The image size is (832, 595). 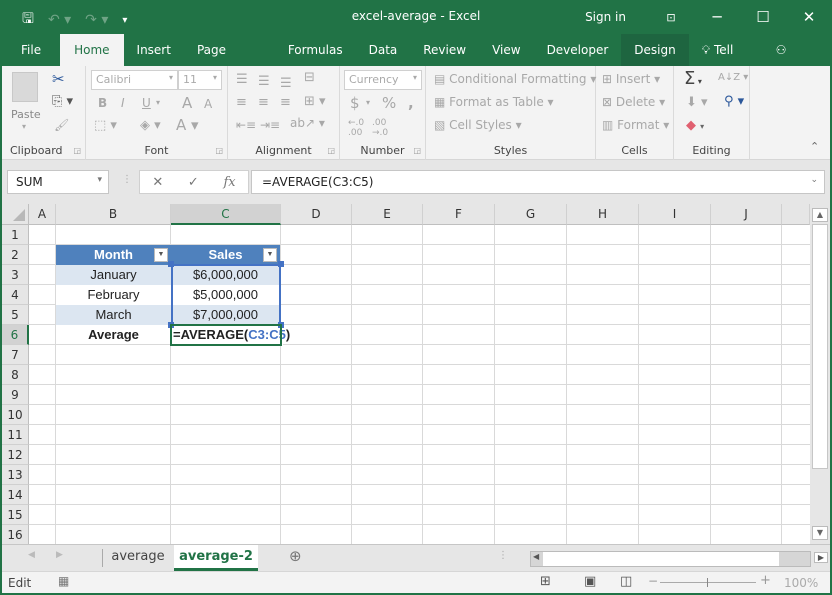 What do you see at coordinates (590, 581) in the screenshot?
I see `page-layout-view-icon: ▣` at bounding box center [590, 581].